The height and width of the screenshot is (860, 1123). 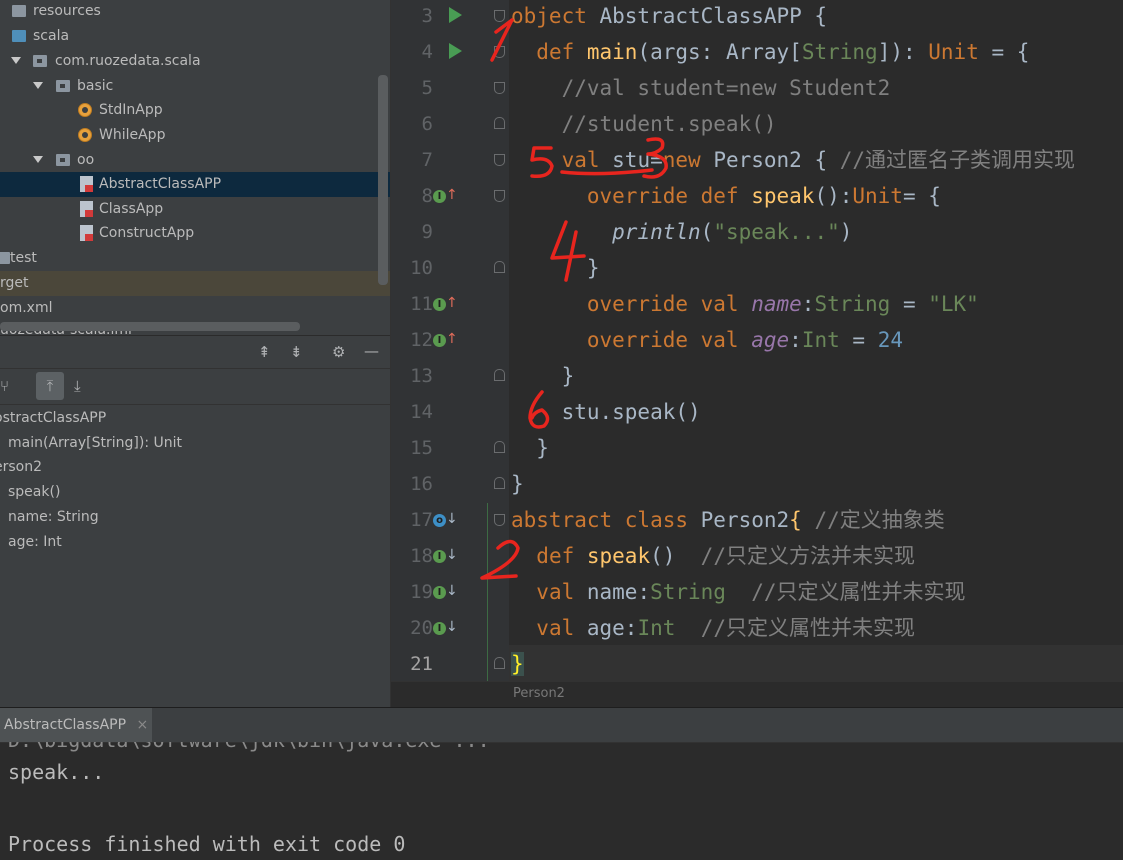 I want to click on minimize-icon: —, so click(x=371, y=351).